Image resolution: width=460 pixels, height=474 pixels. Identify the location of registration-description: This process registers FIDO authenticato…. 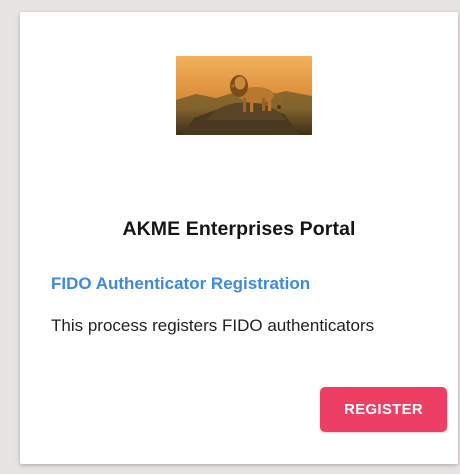
(213, 325).